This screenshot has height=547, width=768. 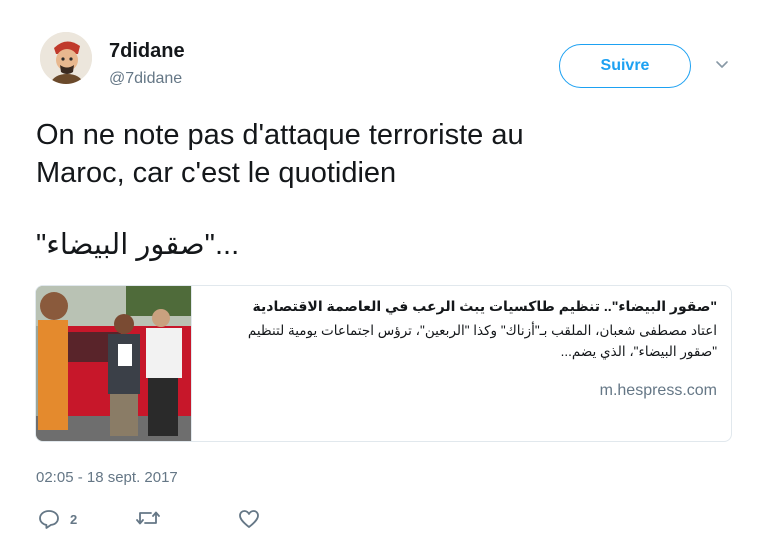 I want to click on reply-button: 2, so click(x=57, y=519).